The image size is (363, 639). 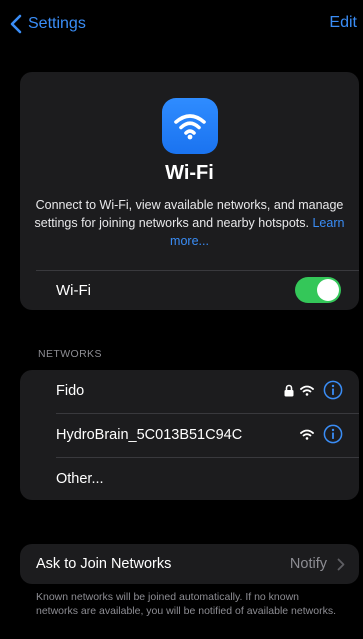 I want to click on wifi-app-icon, so click(x=190, y=126).